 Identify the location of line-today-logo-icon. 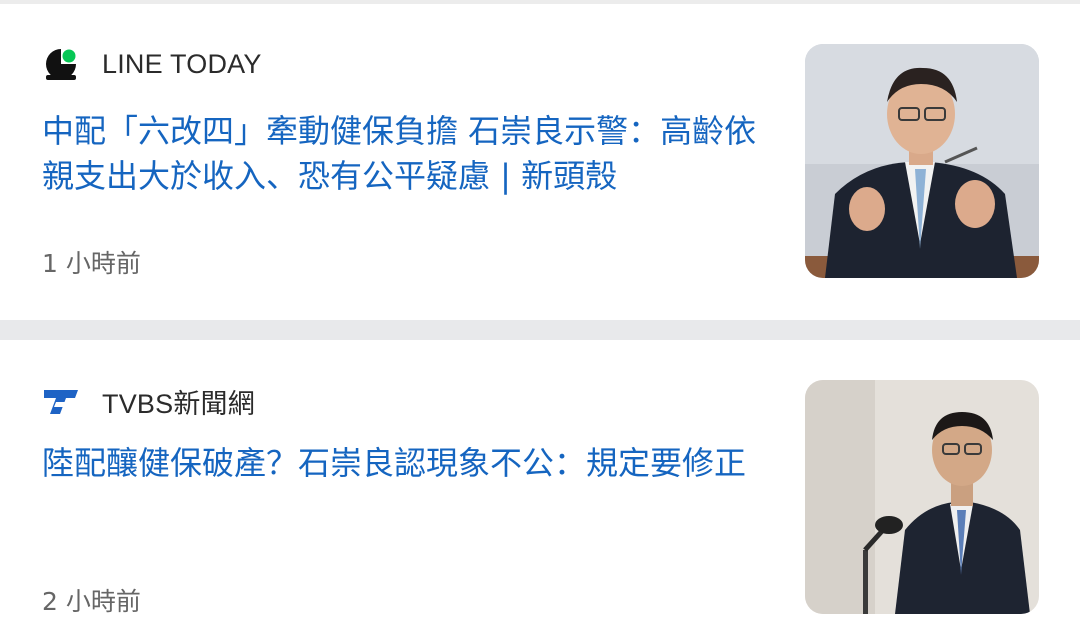
(61, 64).